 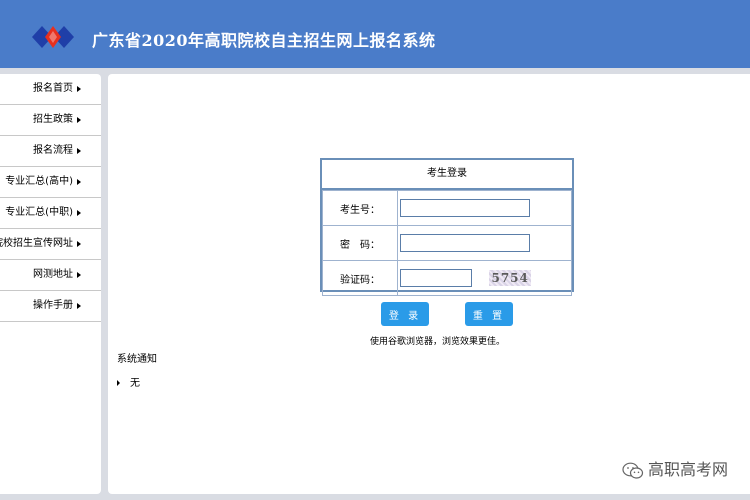 What do you see at coordinates (360, 208) in the screenshot?
I see `student-id-label: 考生号：` at bounding box center [360, 208].